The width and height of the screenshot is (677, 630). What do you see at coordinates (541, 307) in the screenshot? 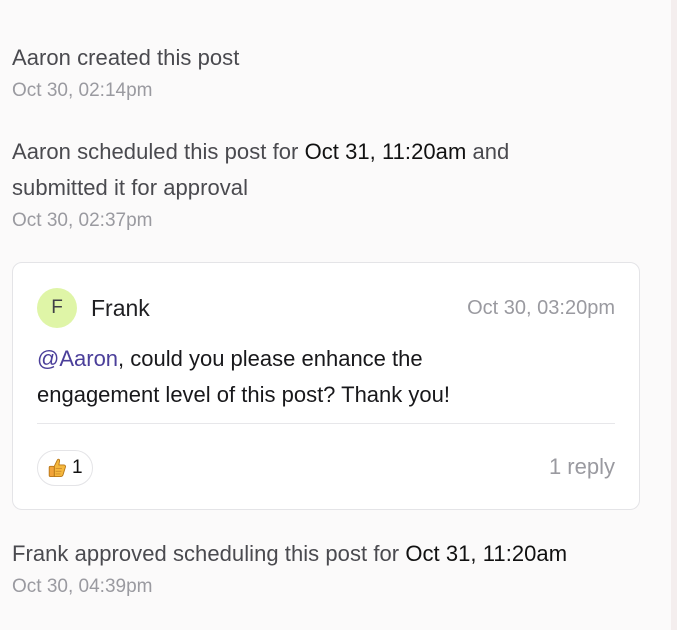
I see `comment-timestamp: Oct 30, 03:20pm` at bounding box center [541, 307].